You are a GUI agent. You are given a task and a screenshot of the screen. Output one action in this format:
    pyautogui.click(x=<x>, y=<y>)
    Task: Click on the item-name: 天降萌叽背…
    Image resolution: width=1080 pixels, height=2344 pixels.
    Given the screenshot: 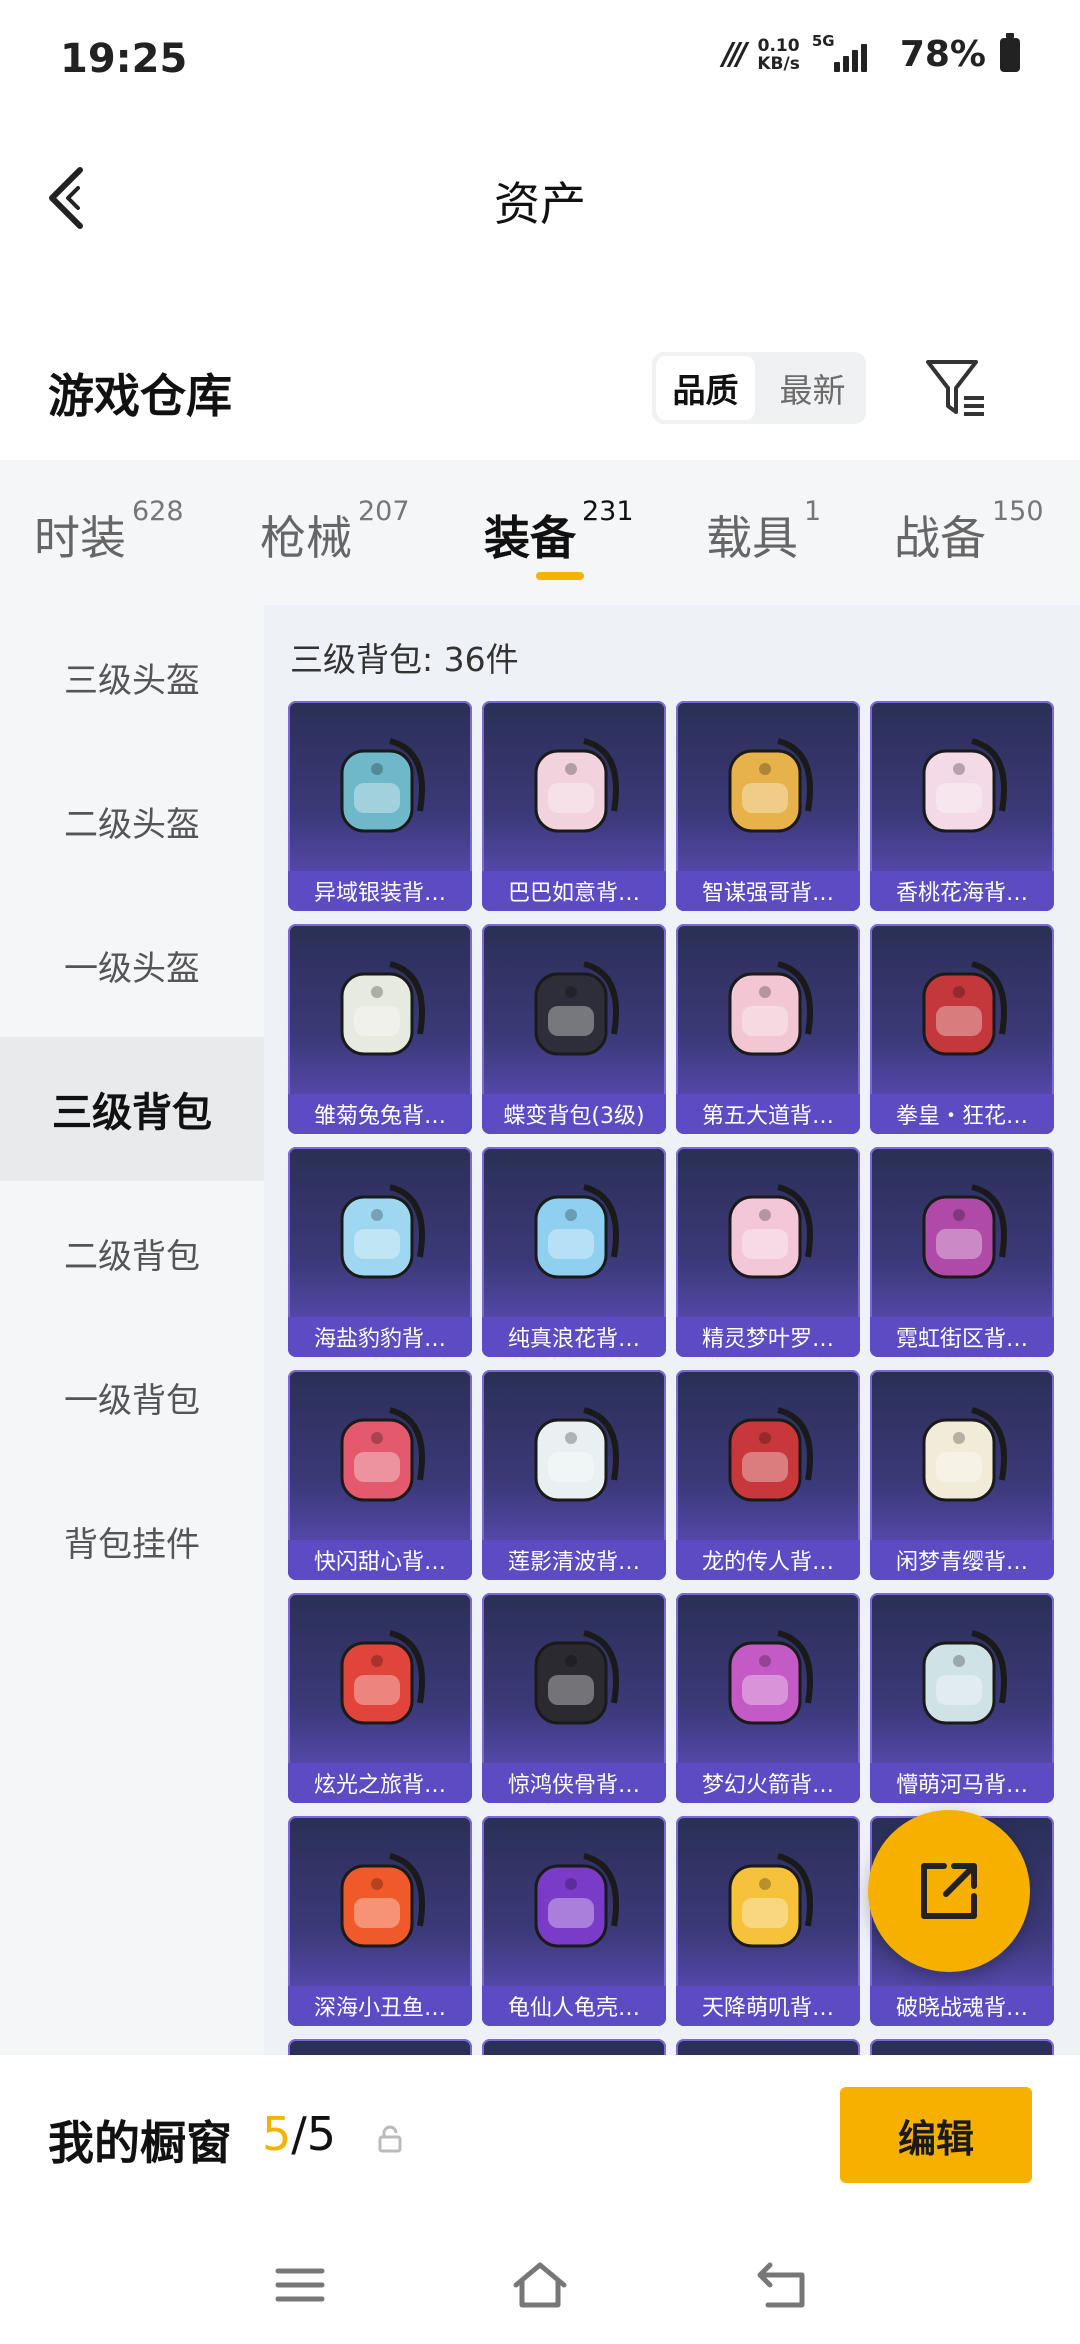 What is the action you would take?
    pyautogui.click(x=768, y=2006)
    